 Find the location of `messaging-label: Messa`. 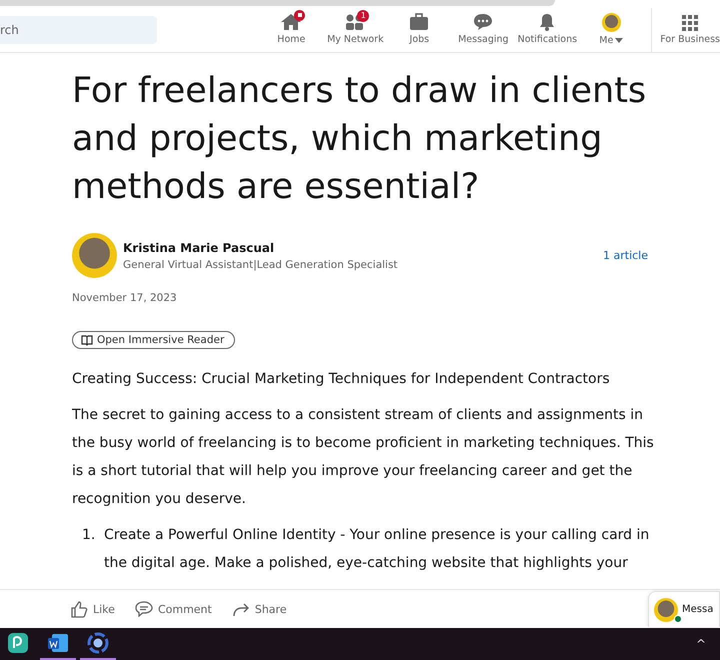

messaging-label: Messa is located at coordinates (698, 609).